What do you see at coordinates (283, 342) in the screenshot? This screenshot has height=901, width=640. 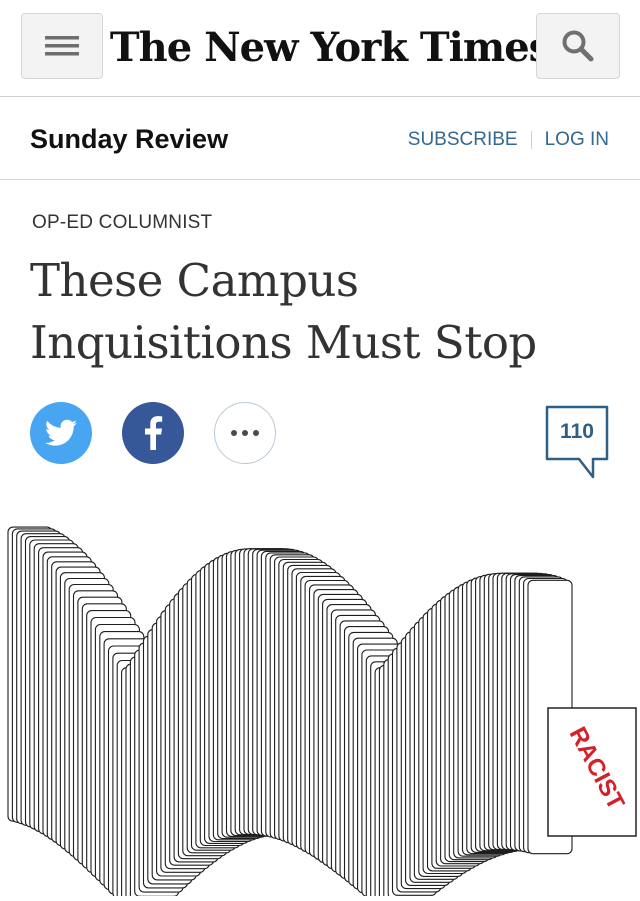 I see `headline-line-2: Inquisitions Must Stop` at bounding box center [283, 342].